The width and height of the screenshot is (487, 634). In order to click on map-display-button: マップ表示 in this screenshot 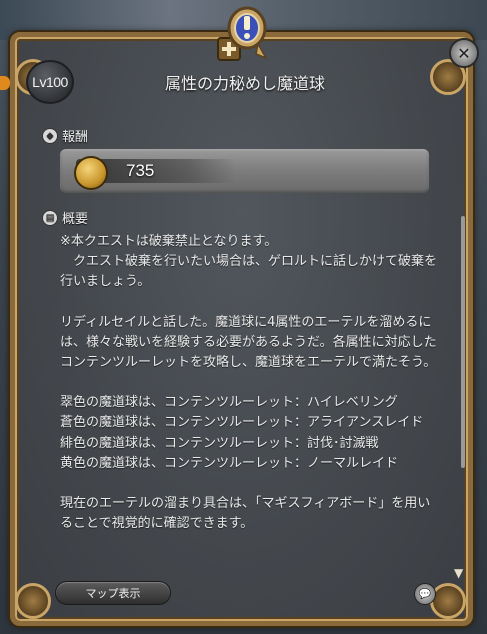, I will do `click(113, 593)`.